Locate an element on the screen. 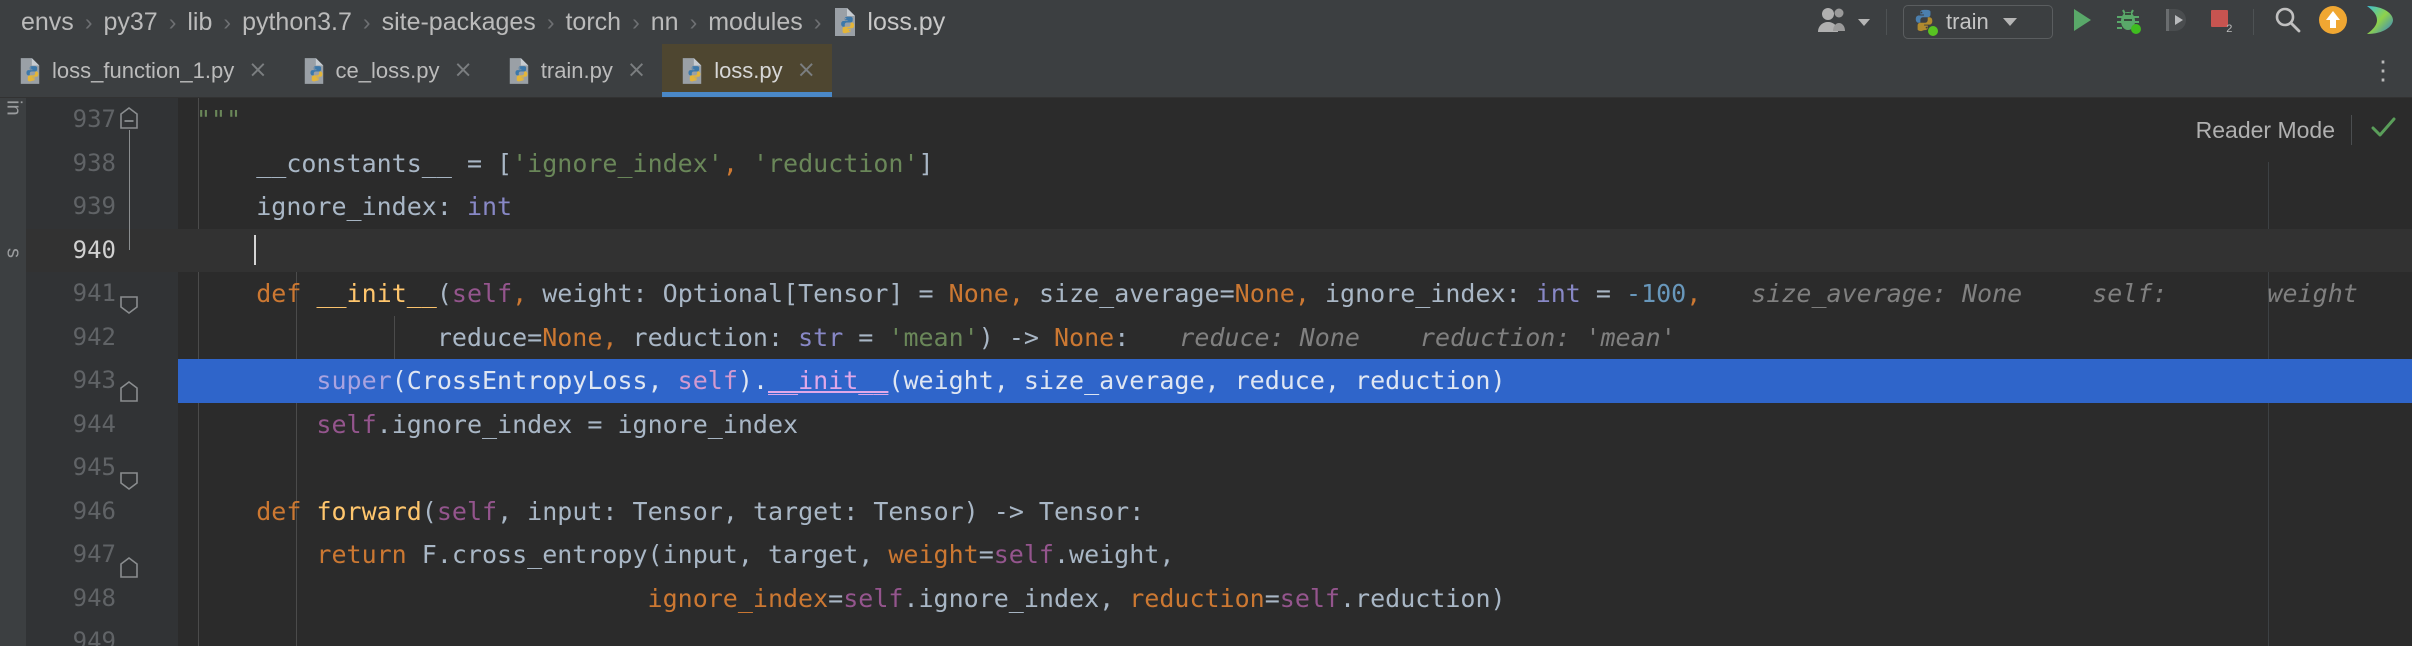 The image size is (2412, 646). gradient-fan-icon is located at coordinates (2379, 22).